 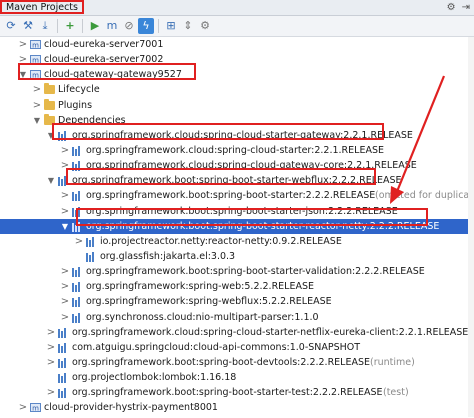 What do you see at coordinates (458, 7) in the screenshot?
I see `panel-actions: ⚙ ⇥` at bounding box center [458, 7].